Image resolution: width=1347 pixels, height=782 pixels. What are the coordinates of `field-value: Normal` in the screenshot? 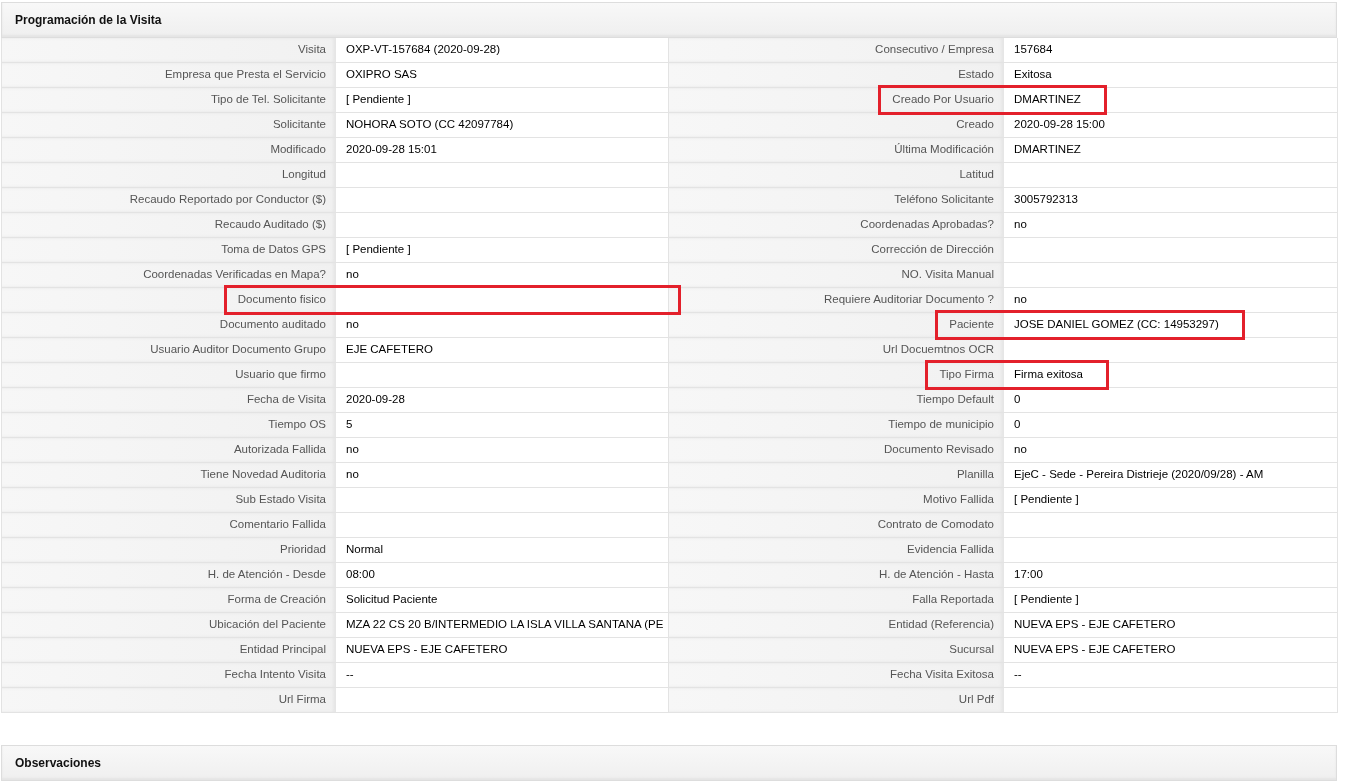 It's located at (365, 550).